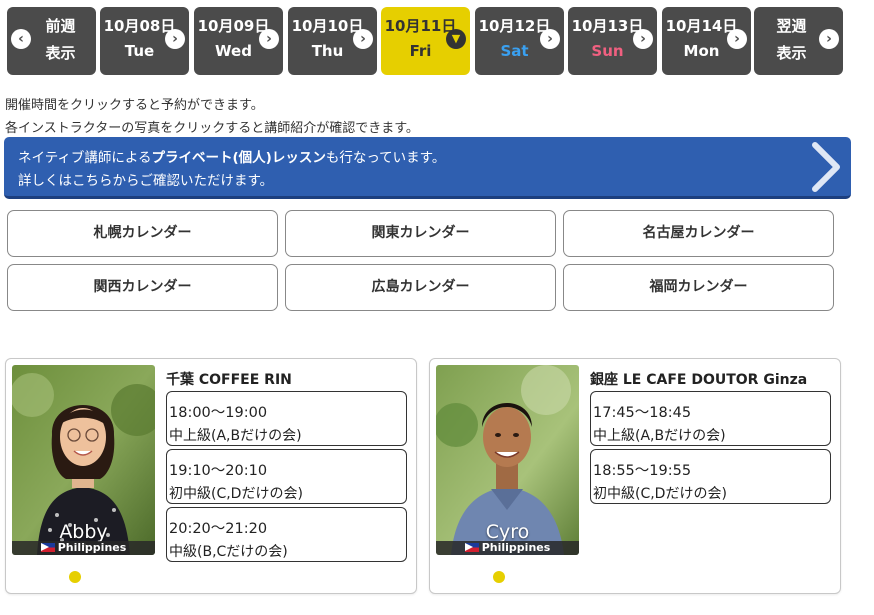 The width and height of the screenshot is (874, 615). I want to click on instructor-name: Abby, so click(83, 532).